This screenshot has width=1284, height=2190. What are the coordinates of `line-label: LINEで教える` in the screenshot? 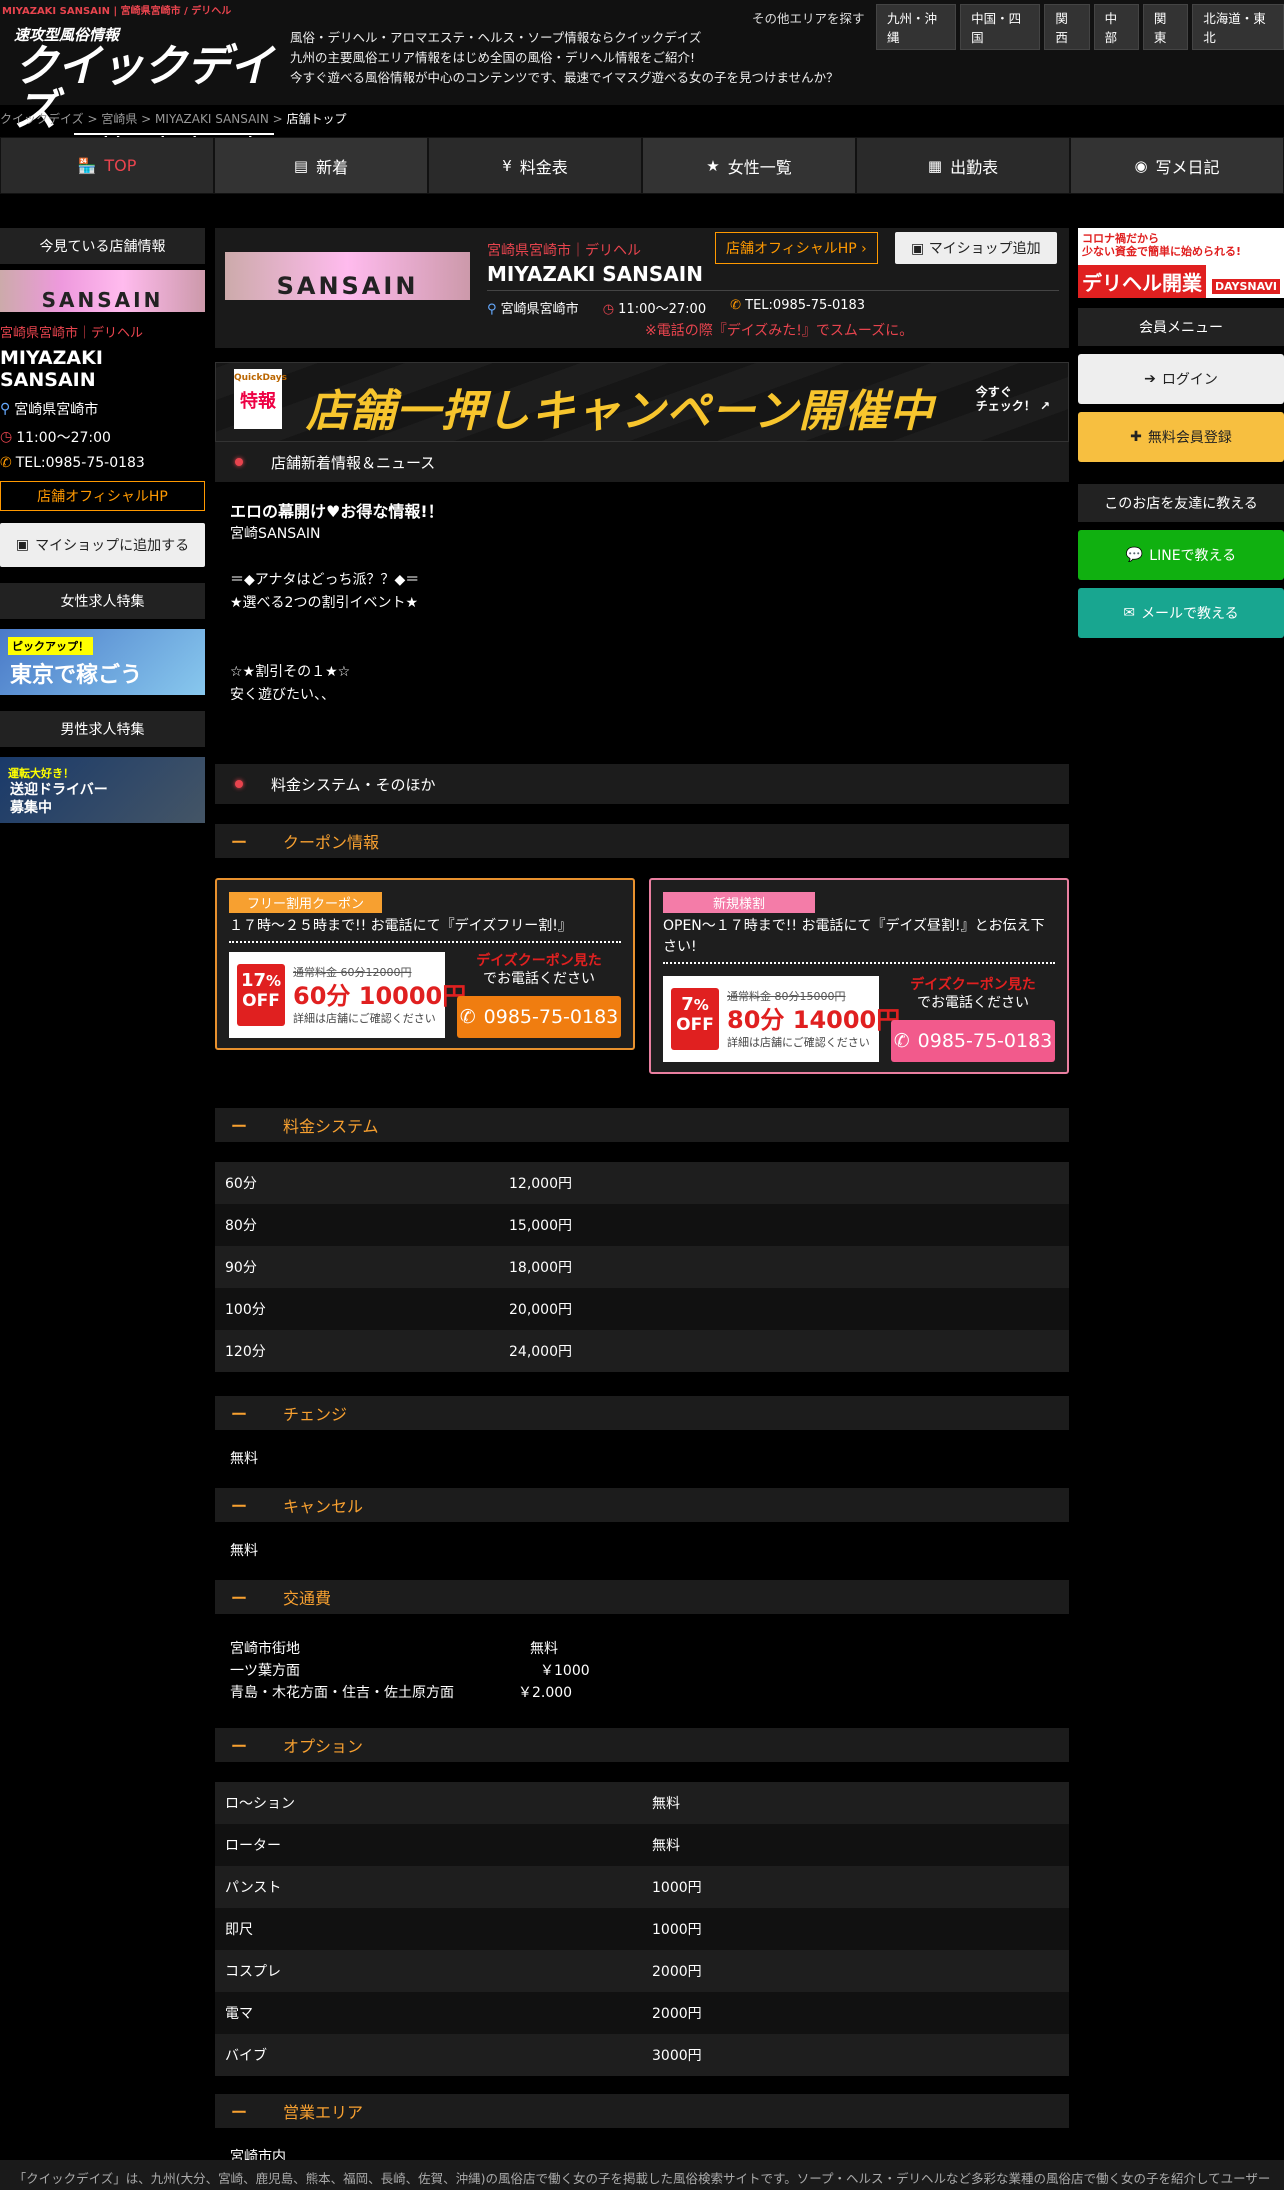 It's located at (1193, 556).